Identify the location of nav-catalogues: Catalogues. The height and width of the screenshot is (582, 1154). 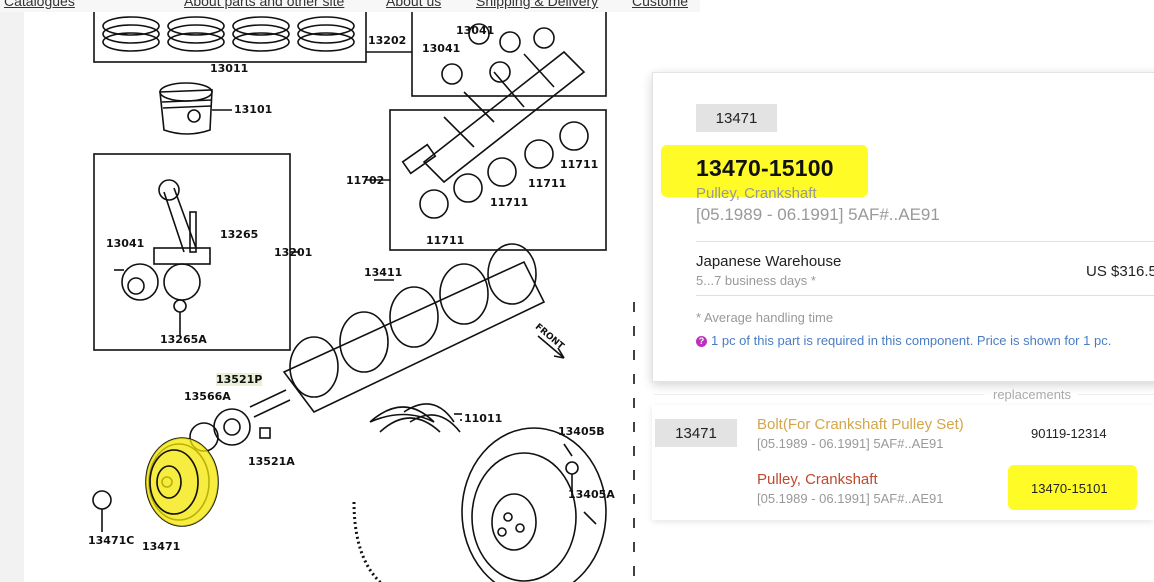
(39, 4).